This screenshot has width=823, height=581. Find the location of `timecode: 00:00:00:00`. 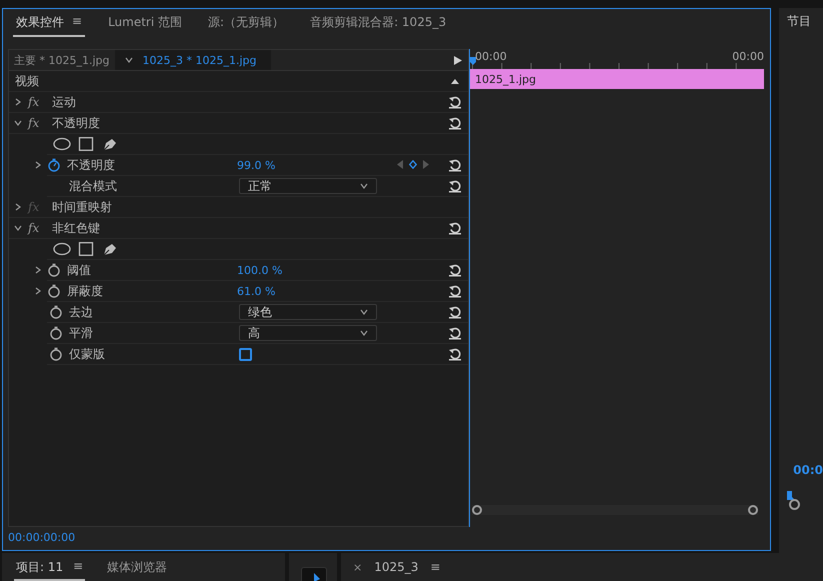

timecode: 00:00:00:00 is located at coordinates (386, 538).